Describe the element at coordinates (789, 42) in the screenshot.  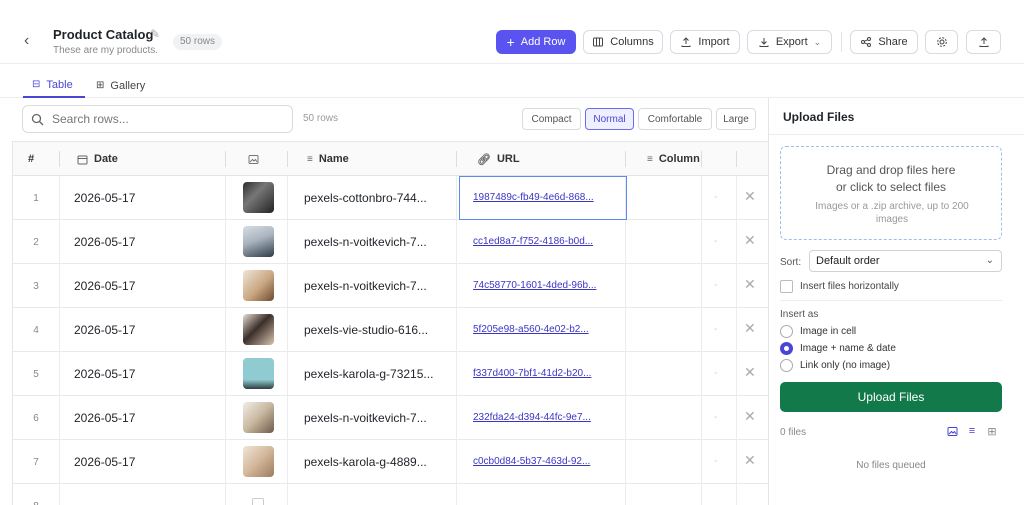
I see `export-button: Export ⌄` at that location.